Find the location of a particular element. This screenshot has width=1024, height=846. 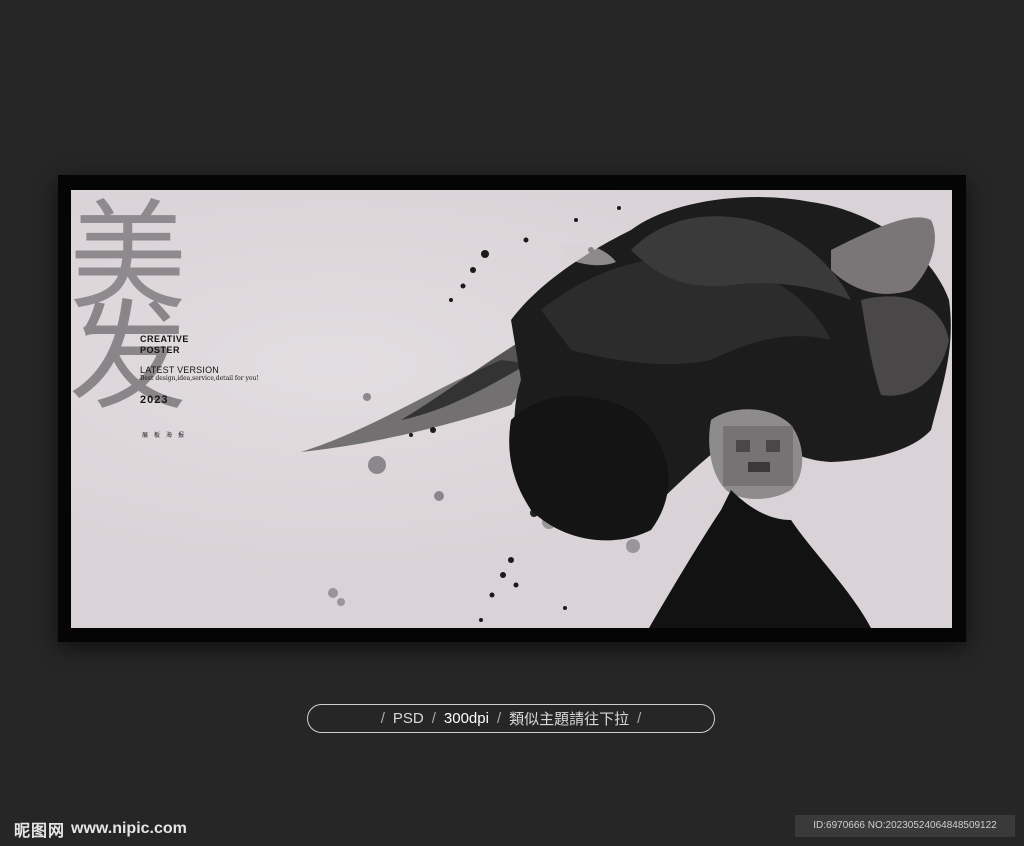

latest-version-label: LATEST VERSION is located at coordinates (179, 370).